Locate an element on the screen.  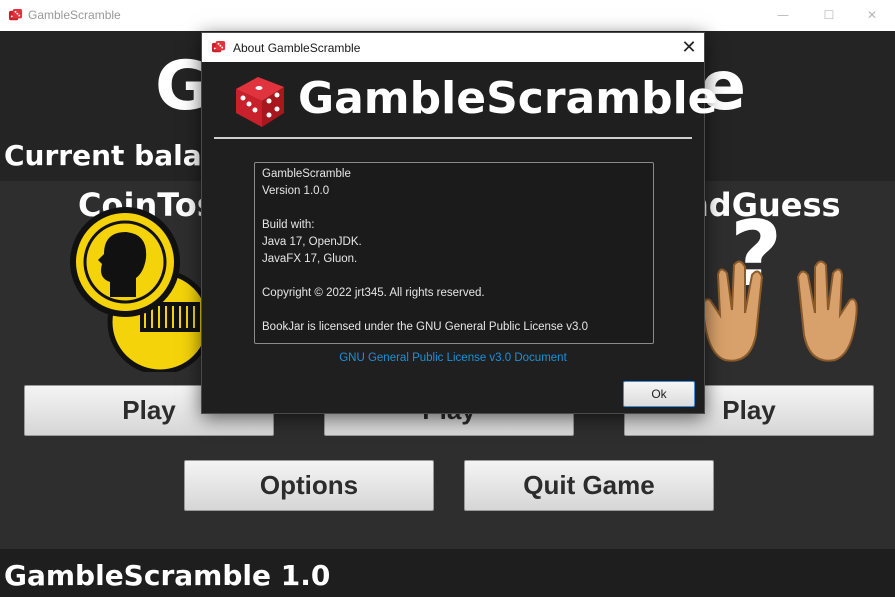
info-line: Build with: is located at coordinates (288, 225).